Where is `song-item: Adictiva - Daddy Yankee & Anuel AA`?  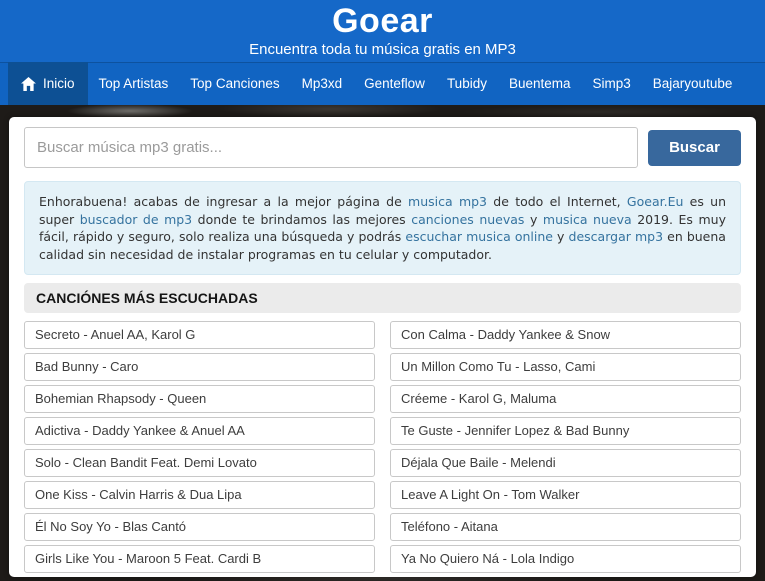 song-item: Adictiva - Daddy Yankee & Anuel AA is located at coordinates (199, 431).